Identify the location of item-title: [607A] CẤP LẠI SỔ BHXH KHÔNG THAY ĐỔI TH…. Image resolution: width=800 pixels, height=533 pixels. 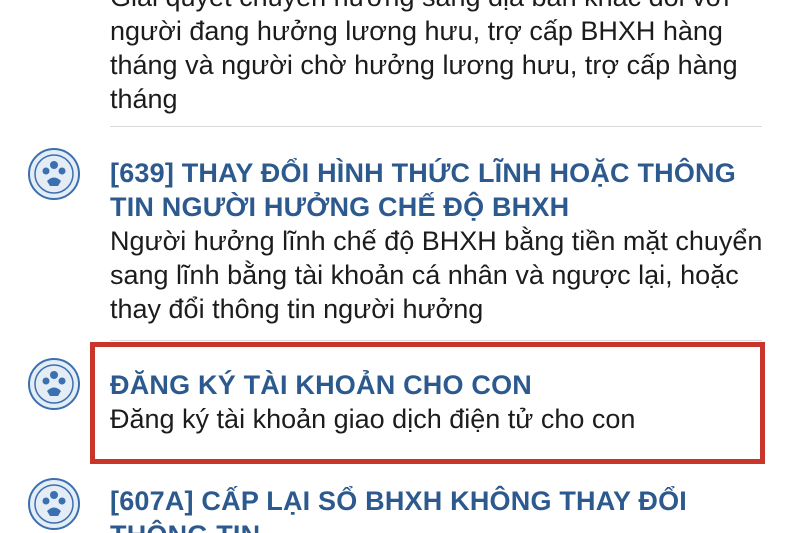
(440, 508).